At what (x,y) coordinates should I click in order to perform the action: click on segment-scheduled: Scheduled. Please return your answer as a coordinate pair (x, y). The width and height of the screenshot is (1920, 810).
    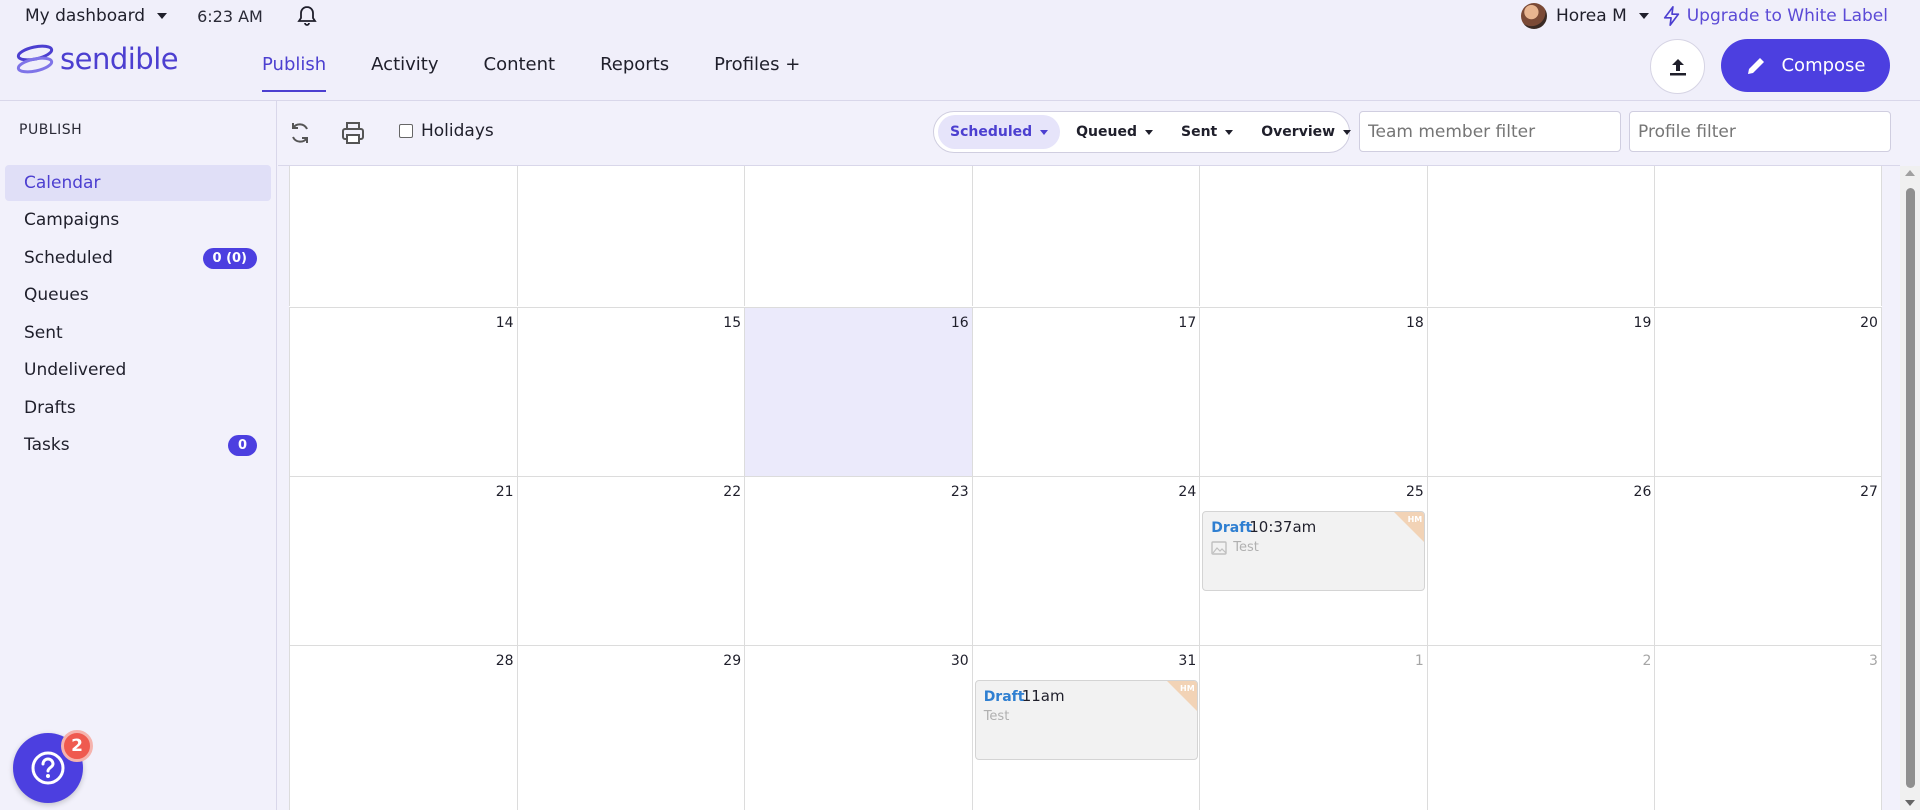
    Looking at the image, I should click on (999, 132).